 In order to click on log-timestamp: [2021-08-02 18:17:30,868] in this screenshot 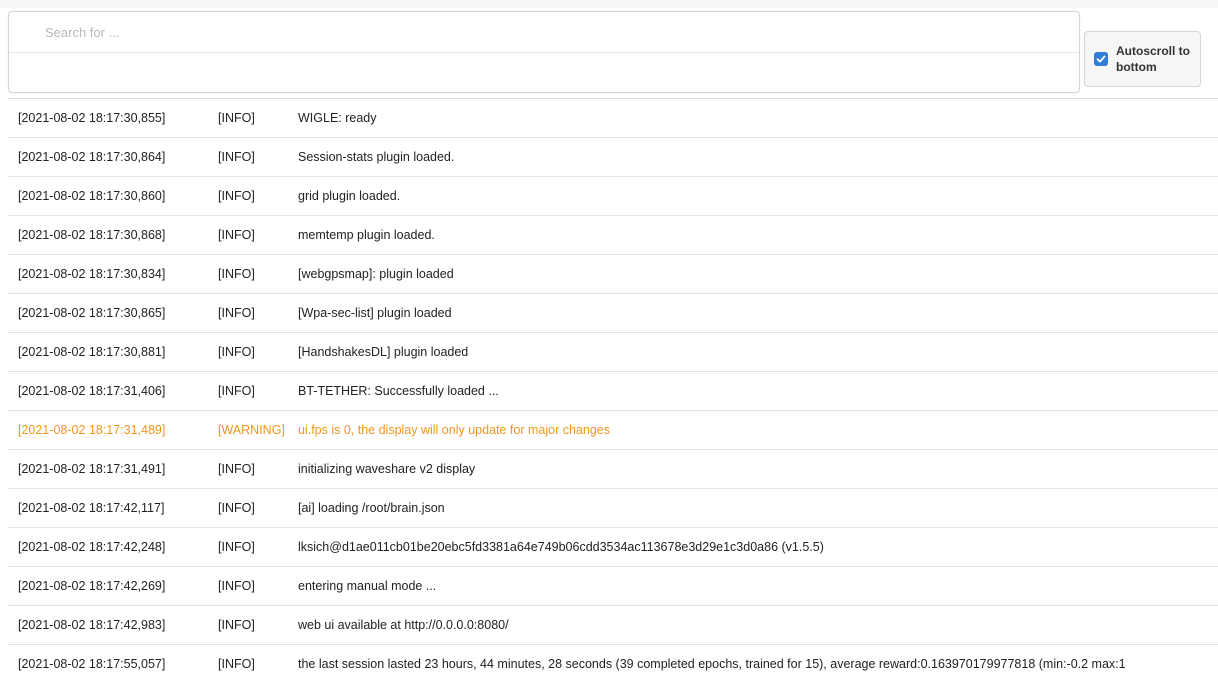, I will do `click(106, 235)`.